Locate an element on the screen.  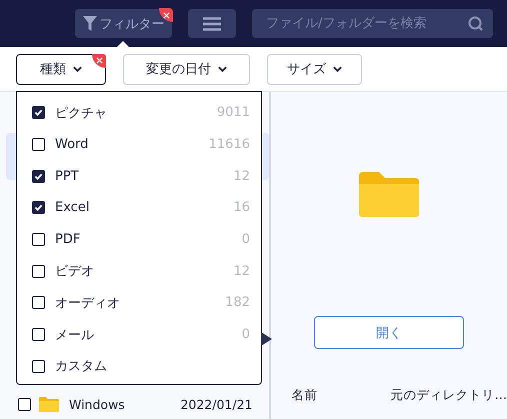
menu-item: メール is located at coordinates (143, 335).